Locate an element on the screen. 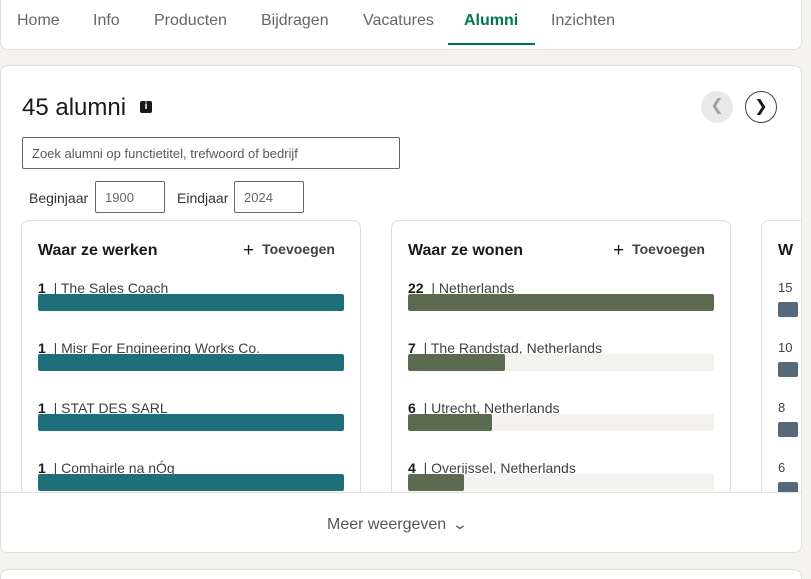 This screenshot has height=579, width=811. next-button: ❯ is located at coordinates (761, 107).